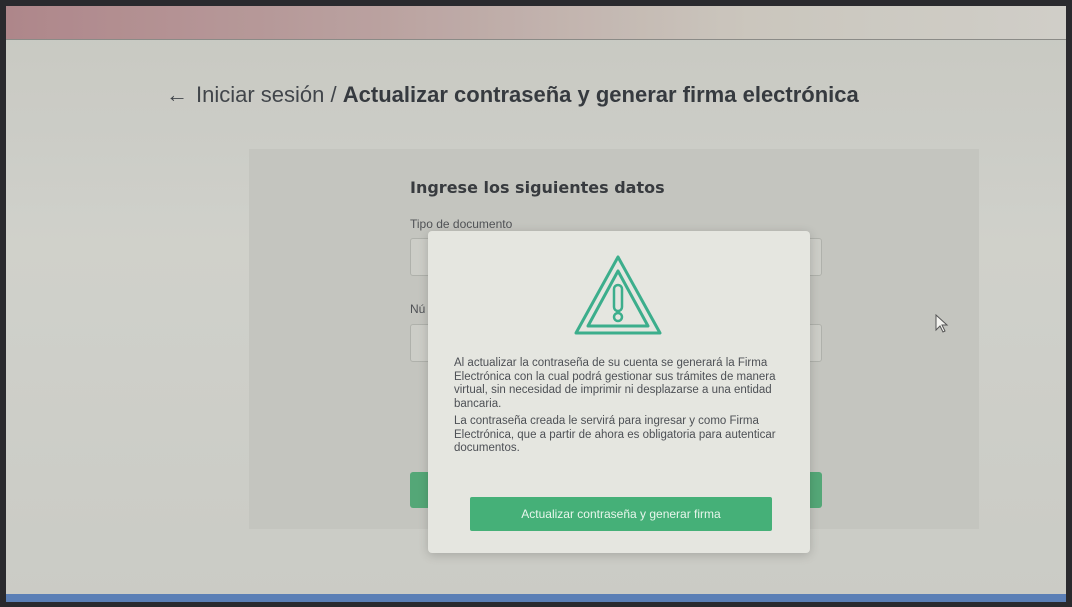 The height and width of the screenshot is (607, 1072). What do you see at coordinates (536, 598) in the screenshot?
I see `taskbar-strip` at bounding box center [536, 598].